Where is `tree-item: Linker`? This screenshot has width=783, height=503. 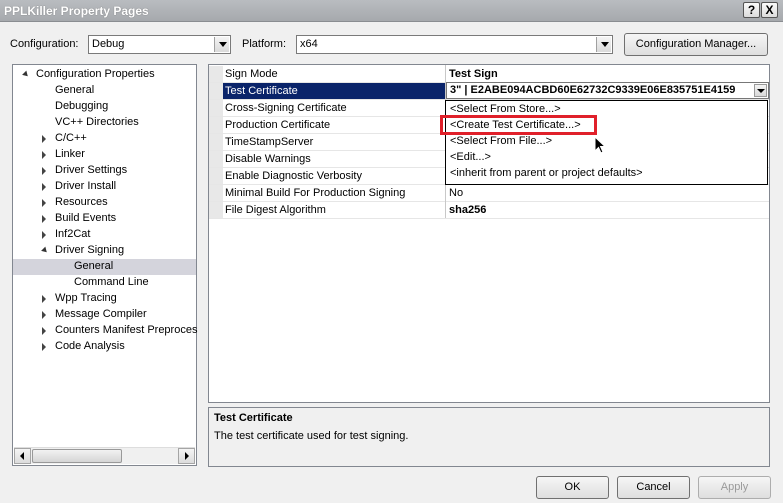
tree-item: Linker is located at coordinates (104, 155).